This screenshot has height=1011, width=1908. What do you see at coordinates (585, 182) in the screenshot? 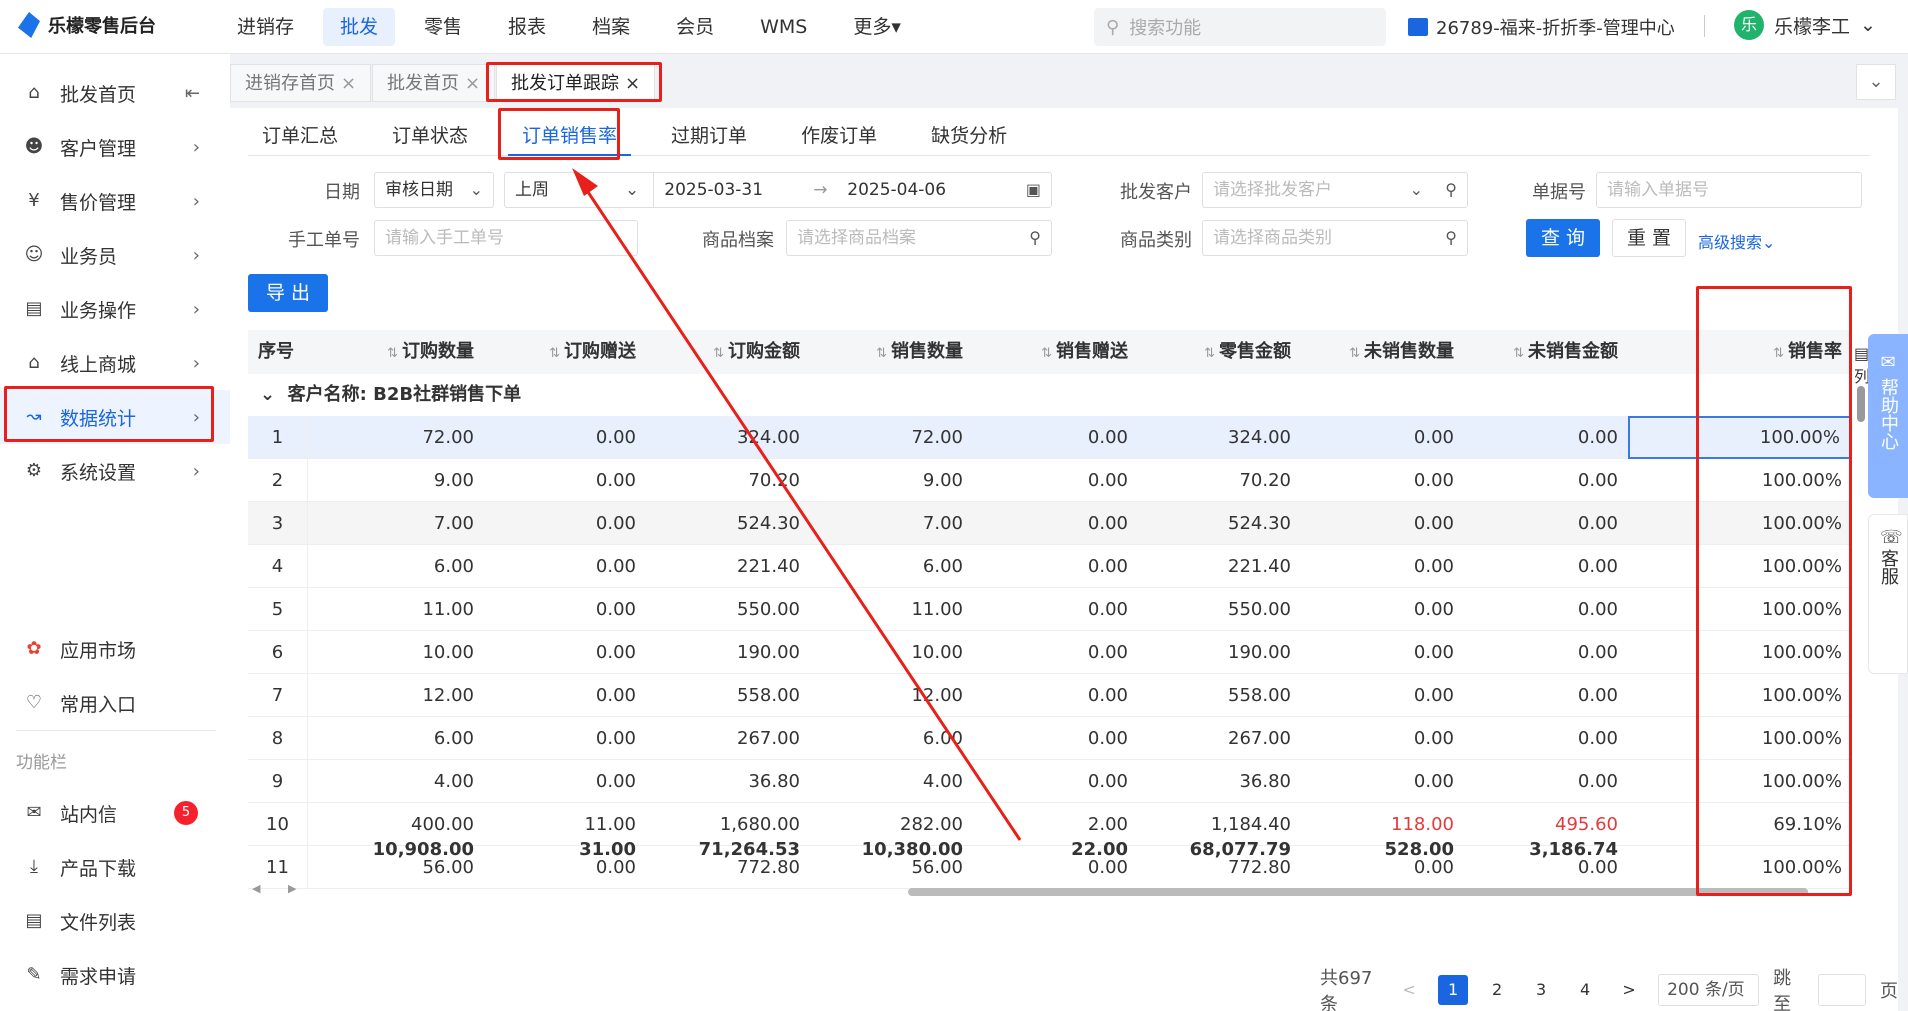
I see `annotation-arrow-head` at bounding box center [585, 182].